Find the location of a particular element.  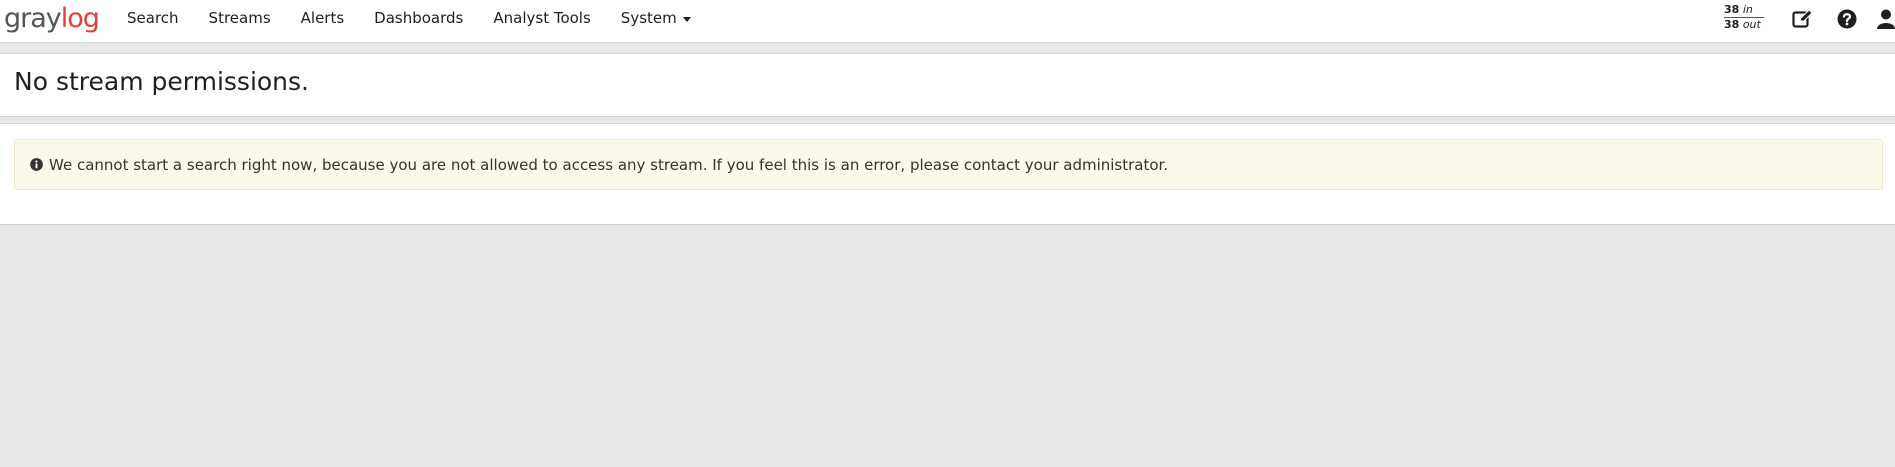

logo-text-log: log is located at coordinates (80, 18).